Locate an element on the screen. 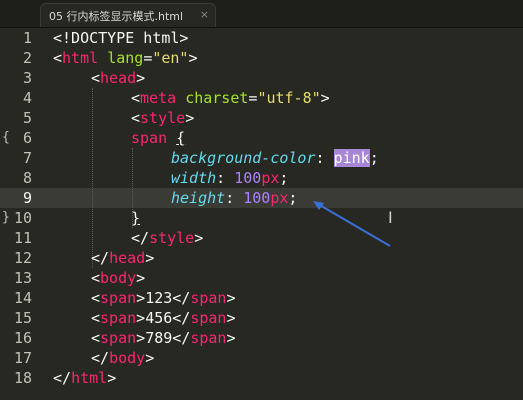 Image resolution: width=523 pixels, height=400 pixels. i-beam-cursor-icon: I is located at coordinates (390, 217).